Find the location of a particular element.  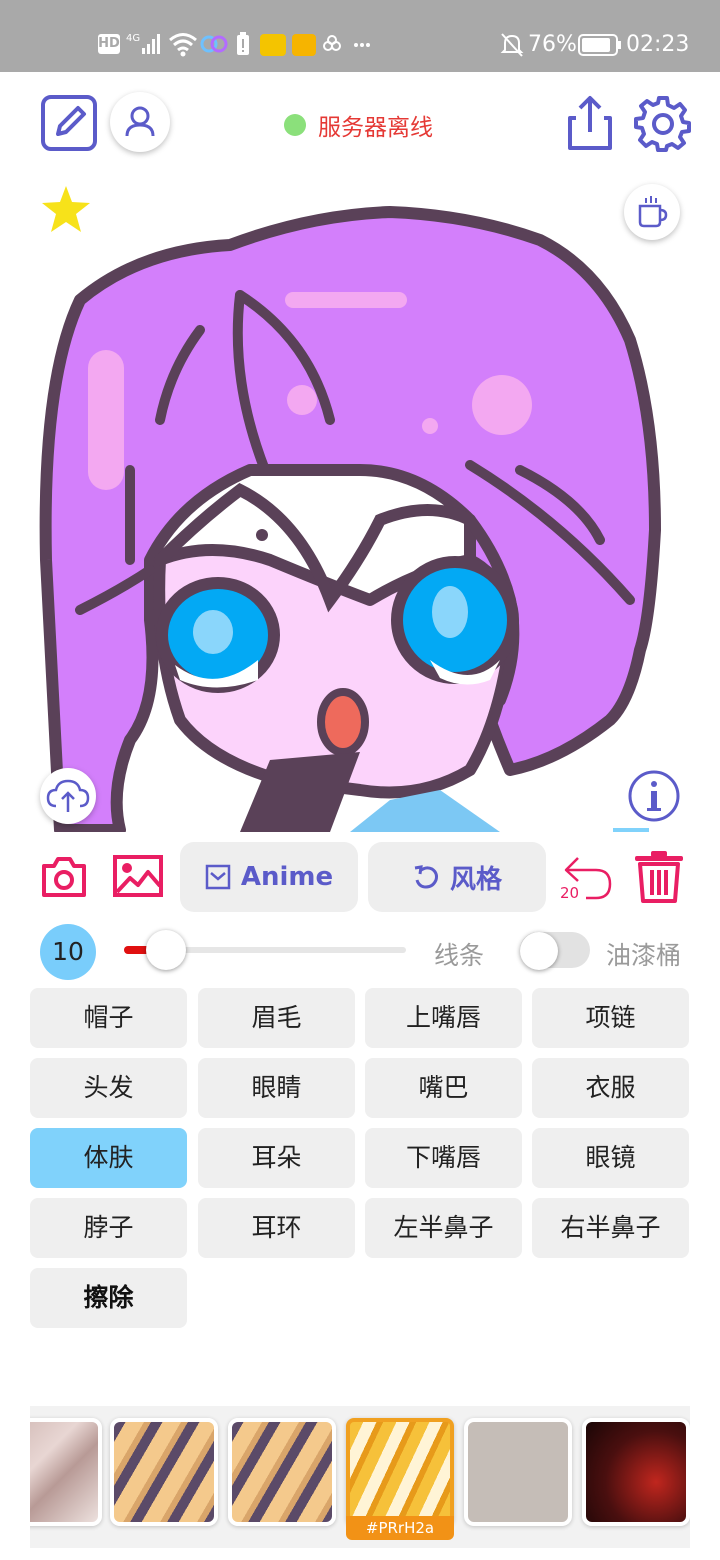

mail-icon is located at coordinates (304, 45).